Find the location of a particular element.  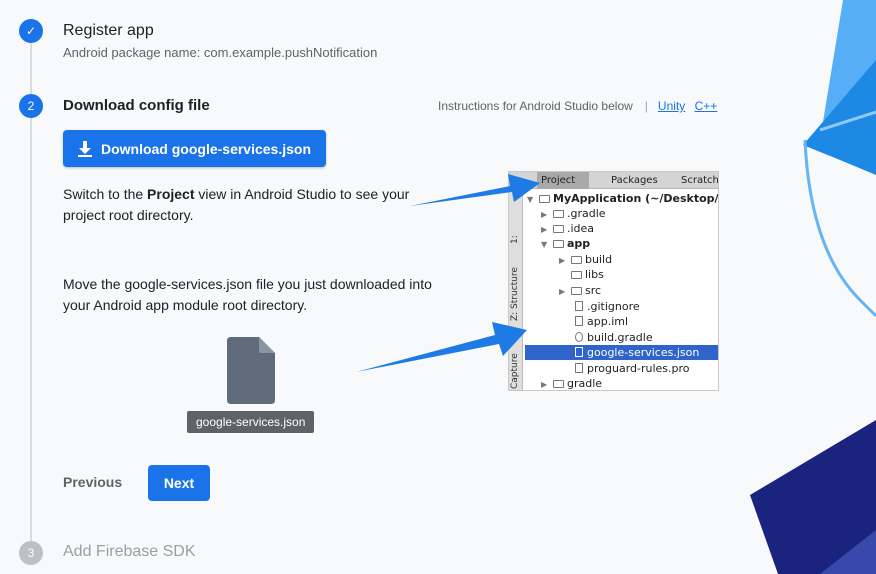

tree-item: app.iml is located at coordinates (601, 321).